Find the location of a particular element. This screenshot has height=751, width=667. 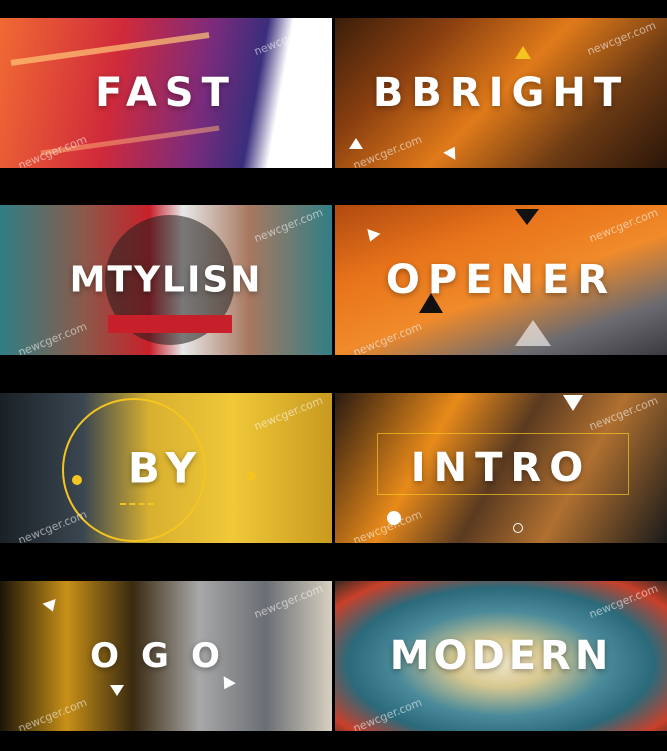

tile-by: BY newcger.com newcger.com is located at coordinates (166, 468).